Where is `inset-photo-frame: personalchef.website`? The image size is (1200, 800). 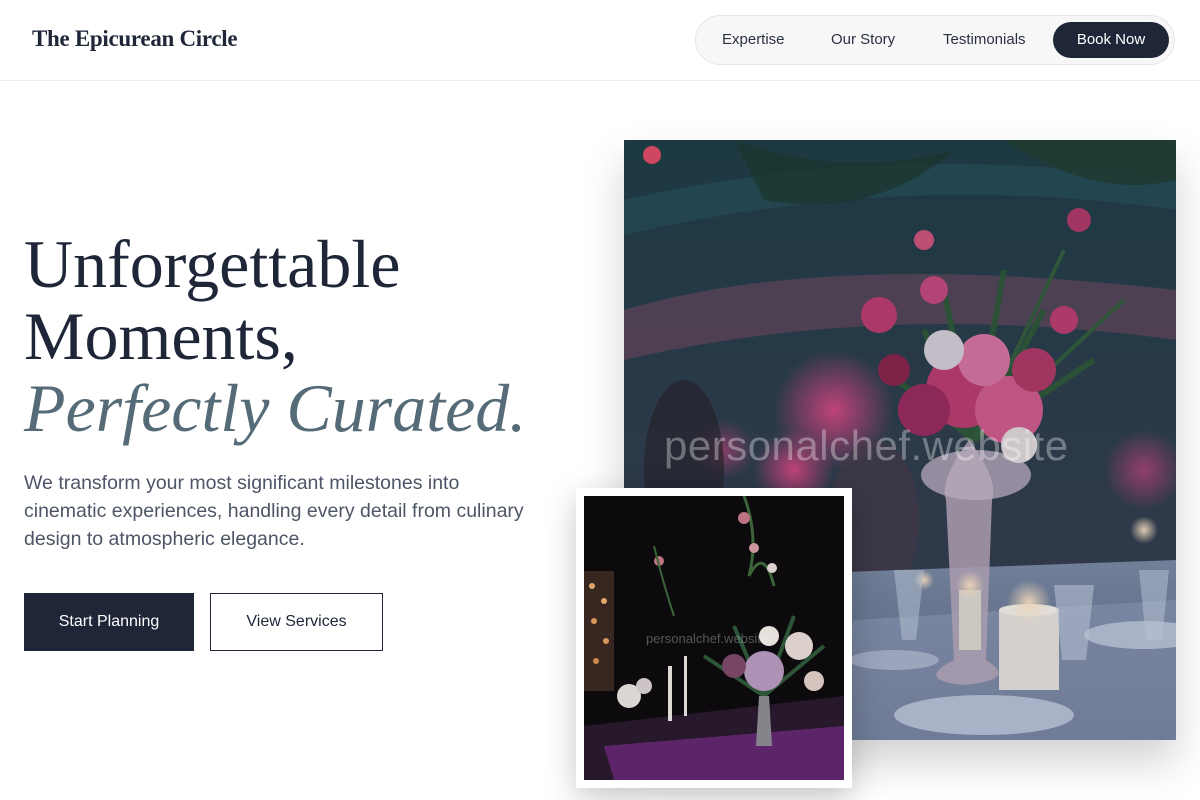 inset-photo-frame: personalchef.website is located at coordinates (714, 638).